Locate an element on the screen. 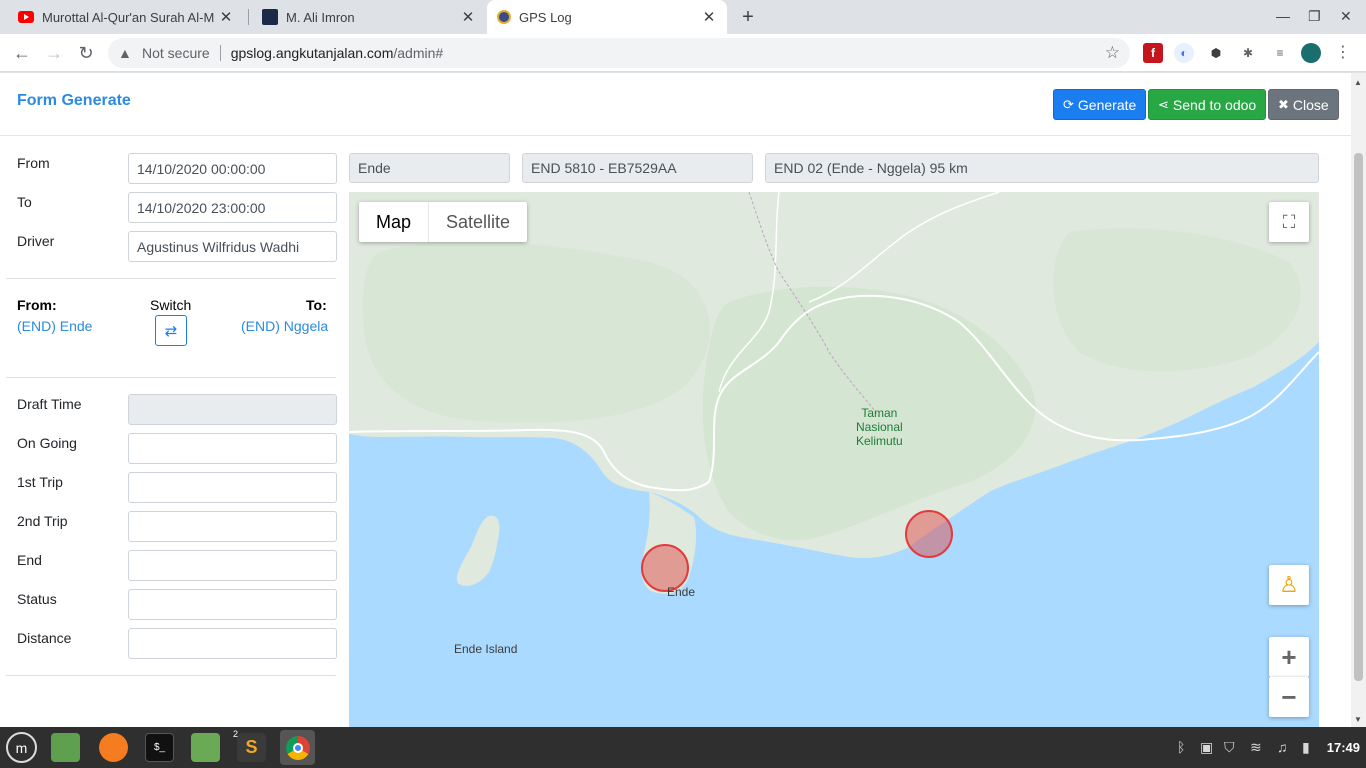  to-date-input: 14/10/2020 23:00:00 is located at coordinates (232, 207).